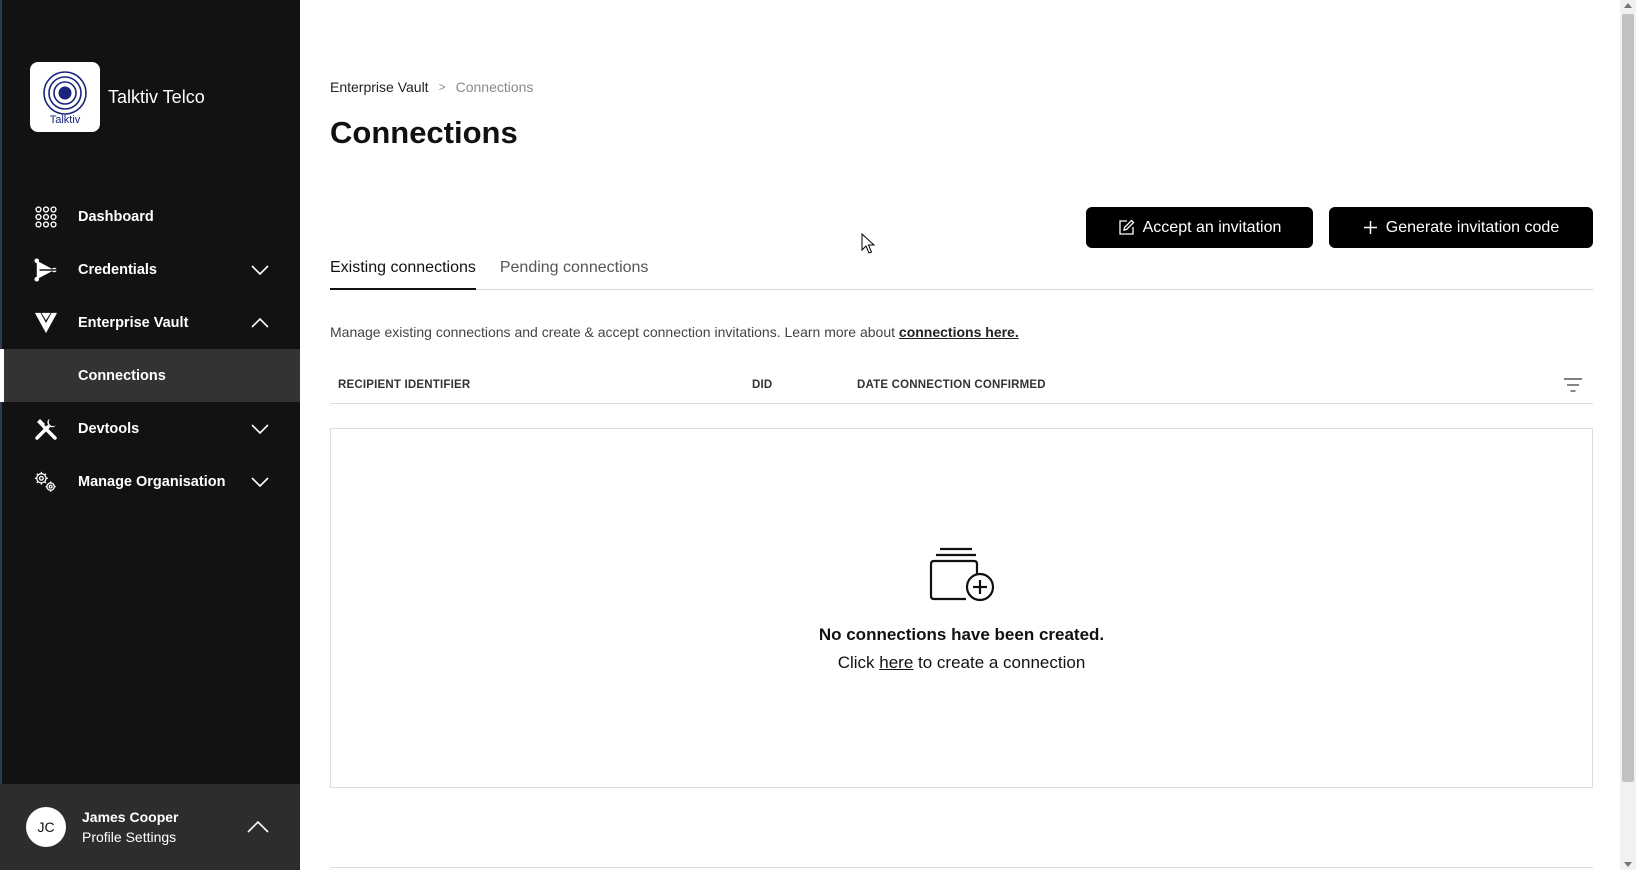 The height and width of the screenshot is (870, 1636). I want to click on accept-invitation-button: Accept an invitation, so click(1199, 227).